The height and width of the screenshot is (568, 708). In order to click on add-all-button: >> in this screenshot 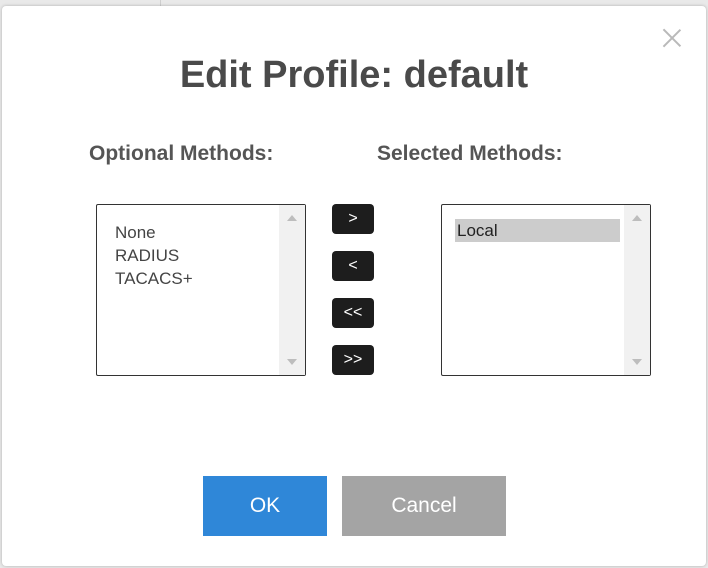, I will do `click(353, 360)`.